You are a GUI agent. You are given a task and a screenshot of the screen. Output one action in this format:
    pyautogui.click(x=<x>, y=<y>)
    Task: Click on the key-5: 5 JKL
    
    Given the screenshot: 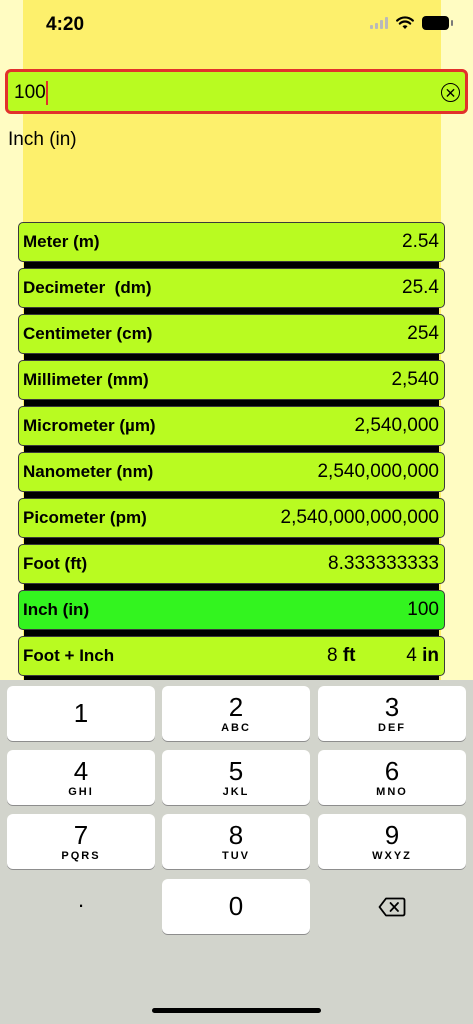 What is the action you would take?
    pyautogui.click(x=236, y=777)
    